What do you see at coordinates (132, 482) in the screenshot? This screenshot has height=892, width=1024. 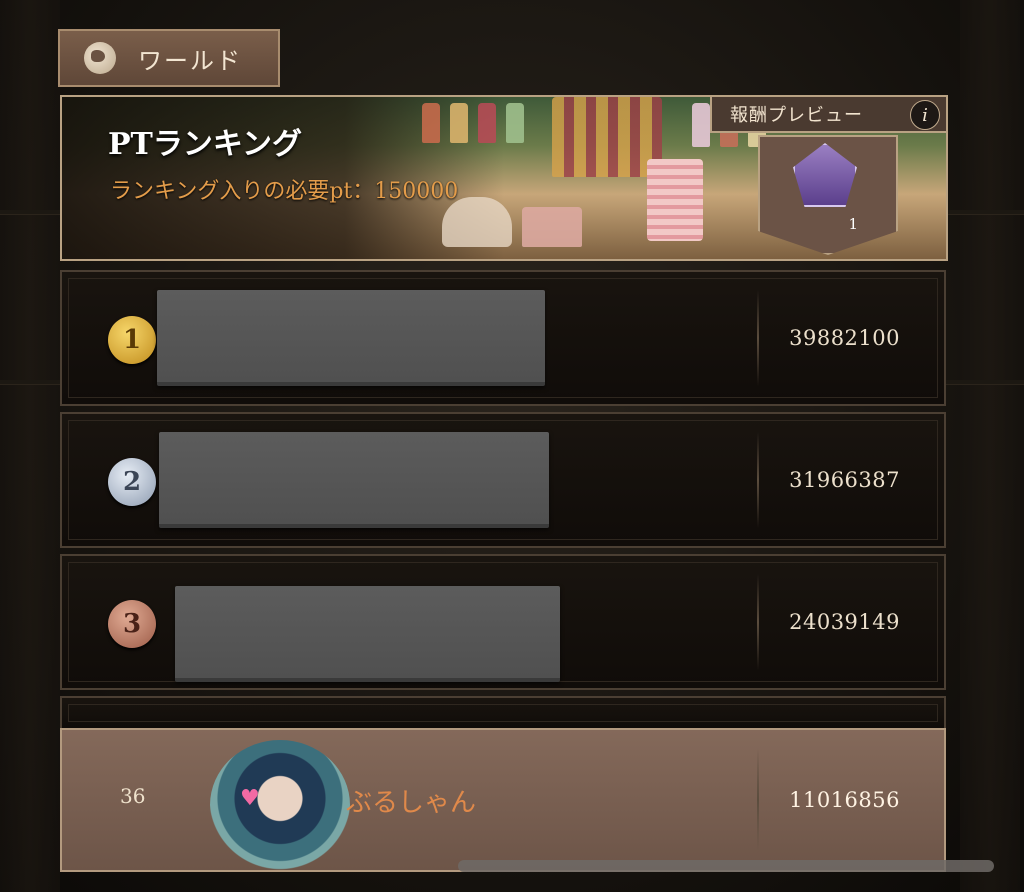 I see `silver-medal-icon: 2` at bounding box center [132, 482].